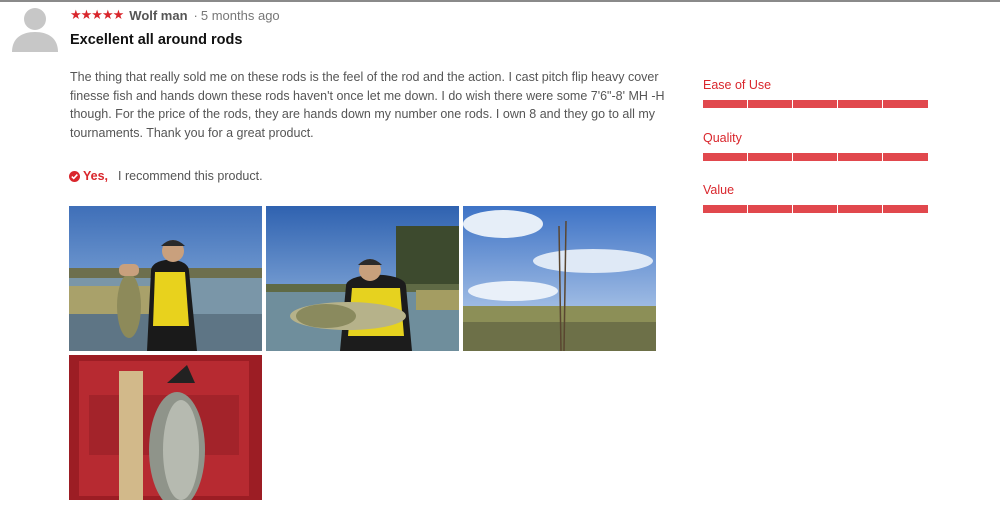  What do you see at coordinates (722, 138) in the screenshot?
I see `rating-label: Quality` at bounding box center [722, 138].